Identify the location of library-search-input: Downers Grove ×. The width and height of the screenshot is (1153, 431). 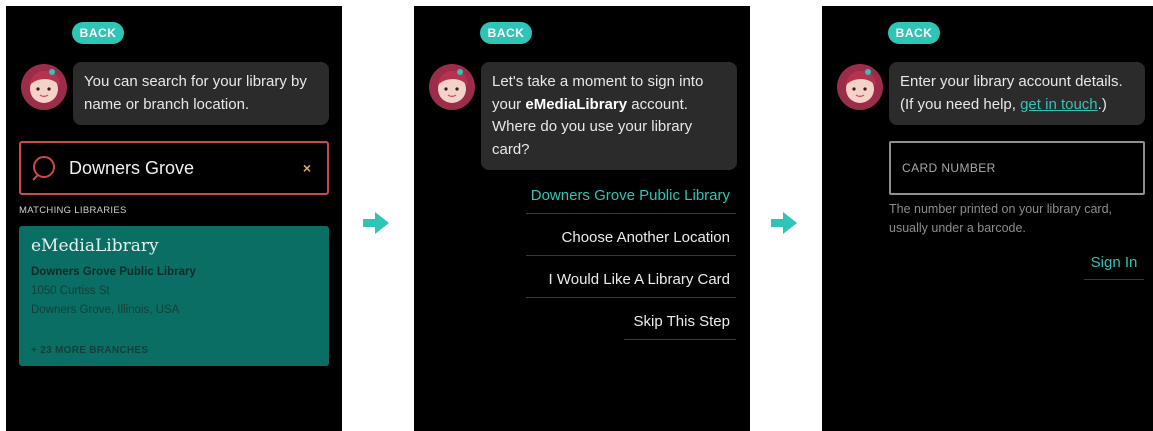
(174, 168).